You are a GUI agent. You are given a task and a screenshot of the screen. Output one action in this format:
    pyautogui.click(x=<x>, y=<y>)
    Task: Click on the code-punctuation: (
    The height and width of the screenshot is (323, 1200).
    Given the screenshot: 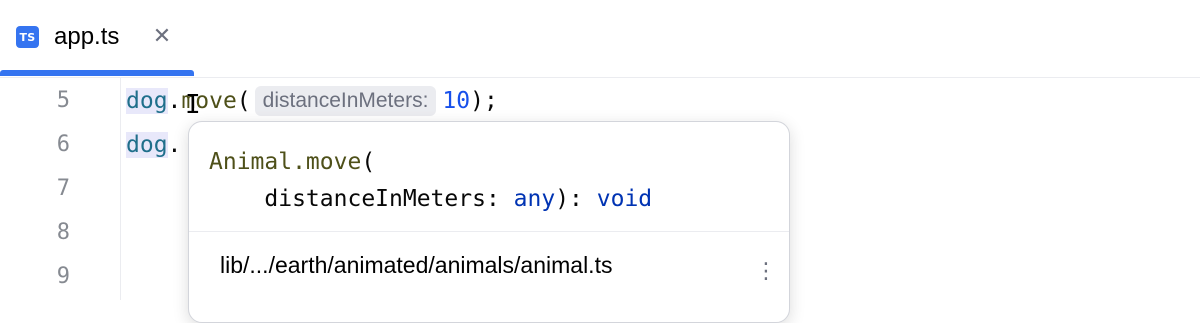 What is the action you would take?
    pyautogui.click(x=243, y=101)
    